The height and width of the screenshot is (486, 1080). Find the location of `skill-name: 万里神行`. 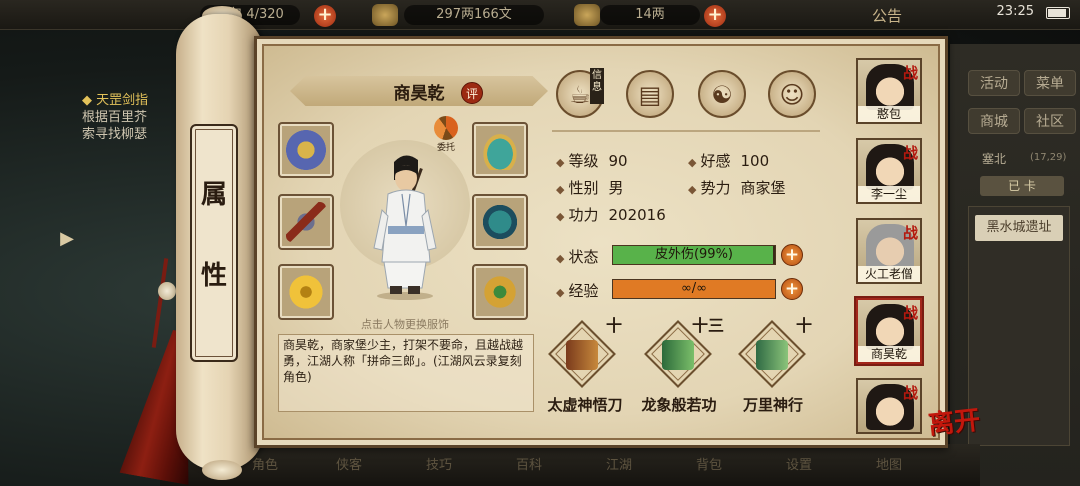

skill-name: 万里神行 is located at coordinates (772, 405).